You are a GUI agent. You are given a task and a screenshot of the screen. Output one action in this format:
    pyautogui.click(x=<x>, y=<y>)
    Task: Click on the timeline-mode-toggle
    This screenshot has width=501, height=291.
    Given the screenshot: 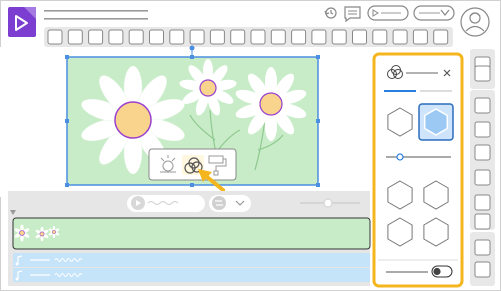 What is the action you would take?
    pyautogui.click(x=230, y=203)
    